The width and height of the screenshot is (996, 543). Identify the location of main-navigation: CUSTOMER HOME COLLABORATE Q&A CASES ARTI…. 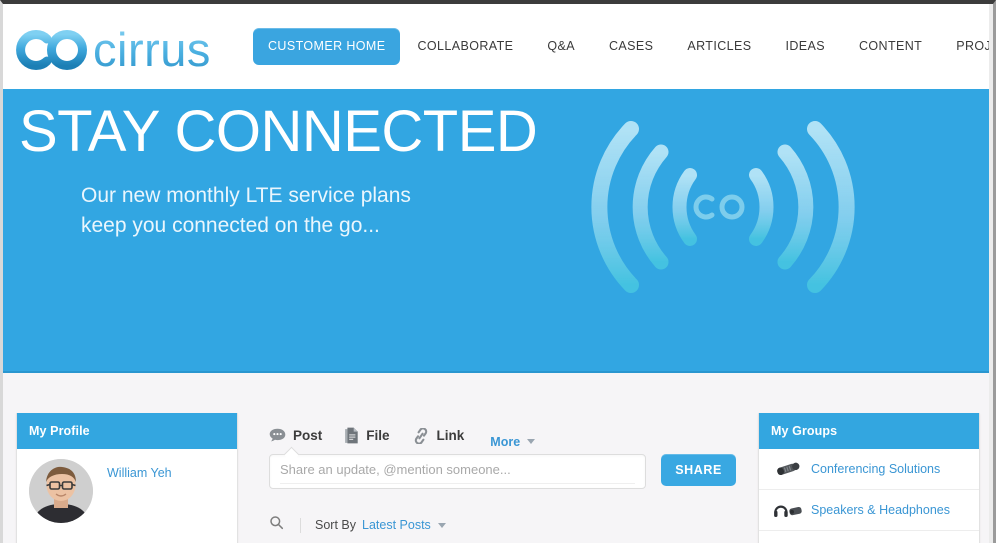
(623, 46).